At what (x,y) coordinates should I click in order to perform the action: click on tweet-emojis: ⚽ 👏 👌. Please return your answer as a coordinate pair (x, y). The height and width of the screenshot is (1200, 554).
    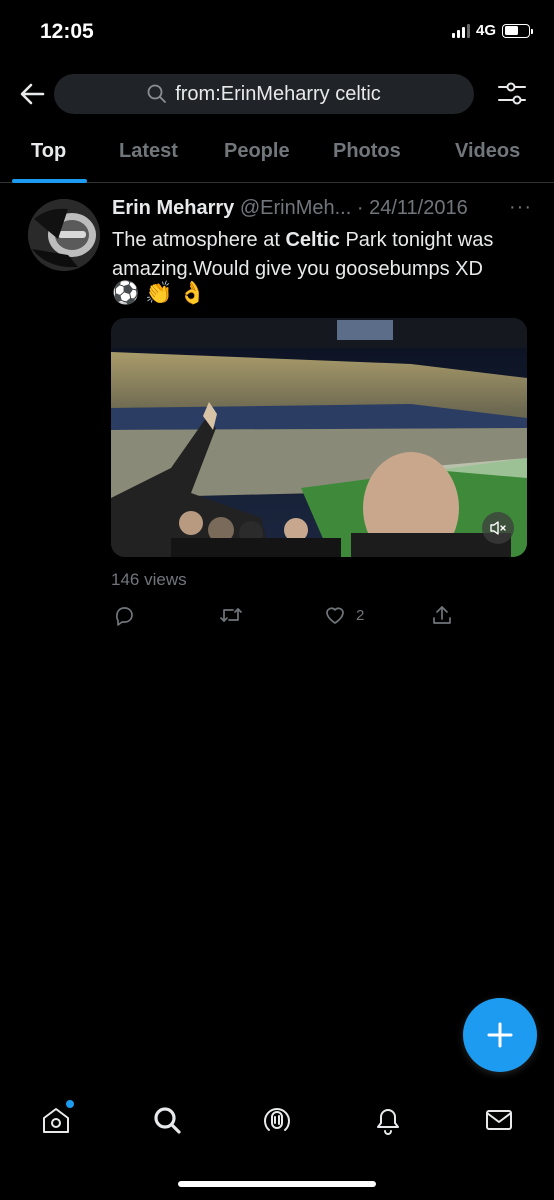
    Looking at the image, I should click on (159, 293).